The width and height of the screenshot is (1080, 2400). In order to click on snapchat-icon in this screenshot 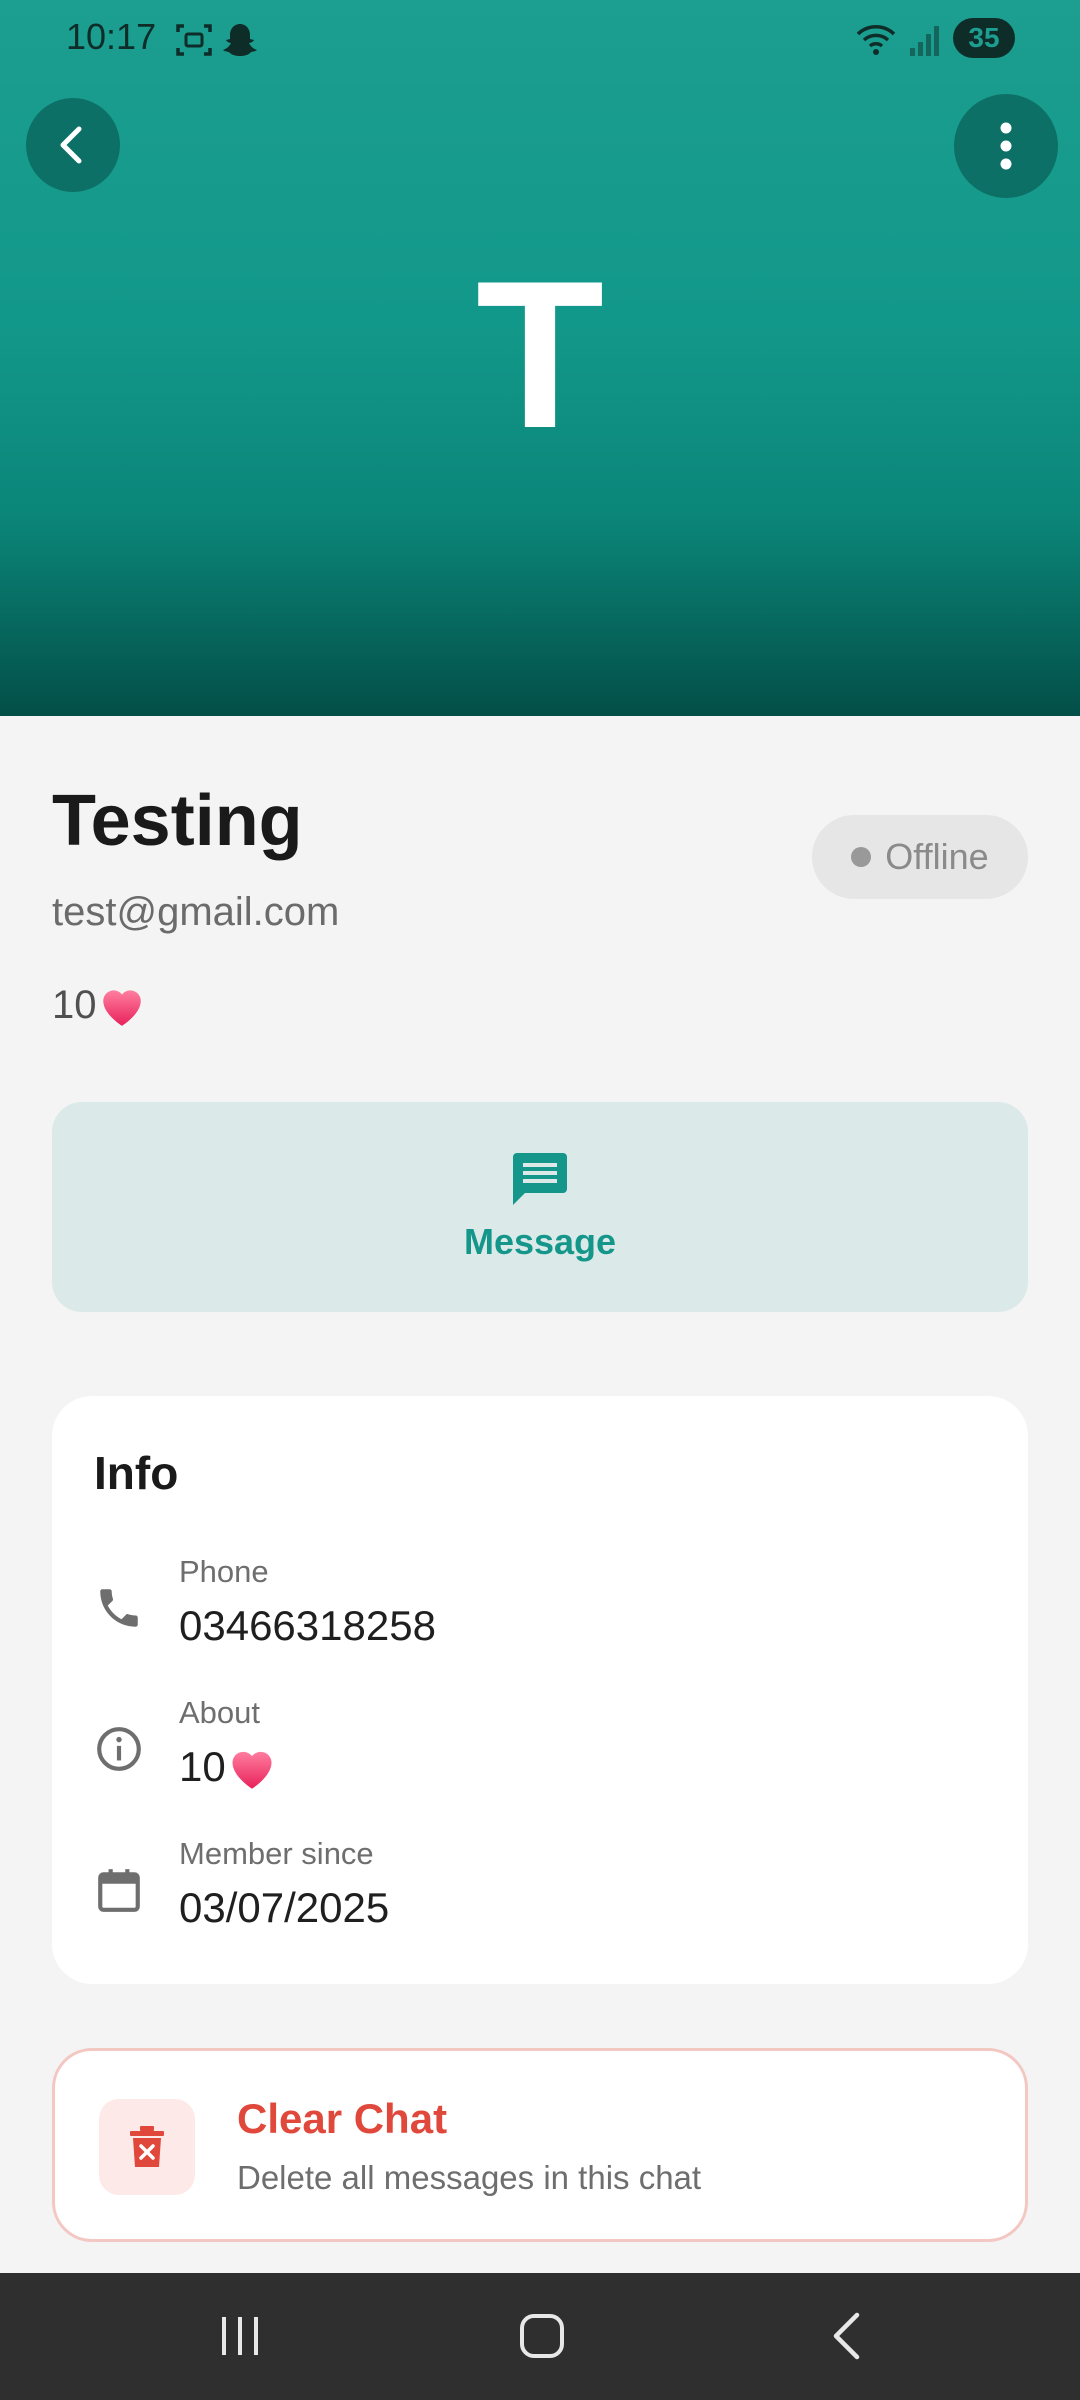, I will do `click(240, 40)`.